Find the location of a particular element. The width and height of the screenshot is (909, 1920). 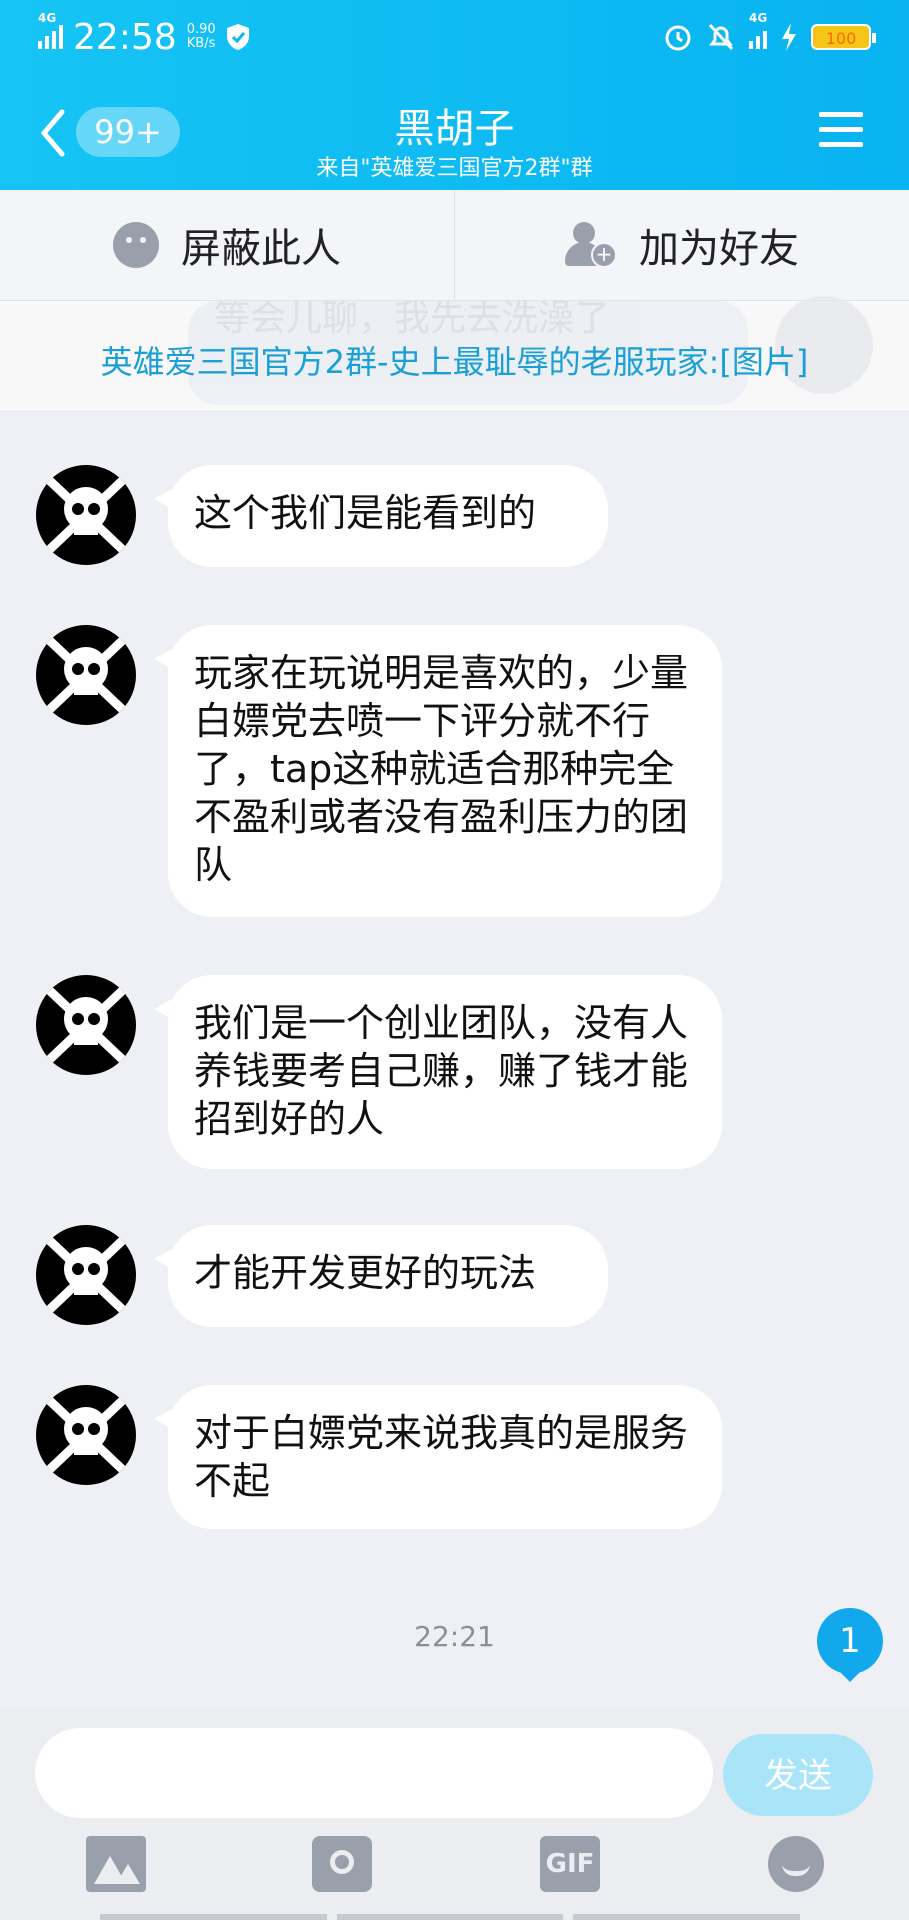

message-bubble: 这个我们是能看到的 is located at coordinates (381, 516).